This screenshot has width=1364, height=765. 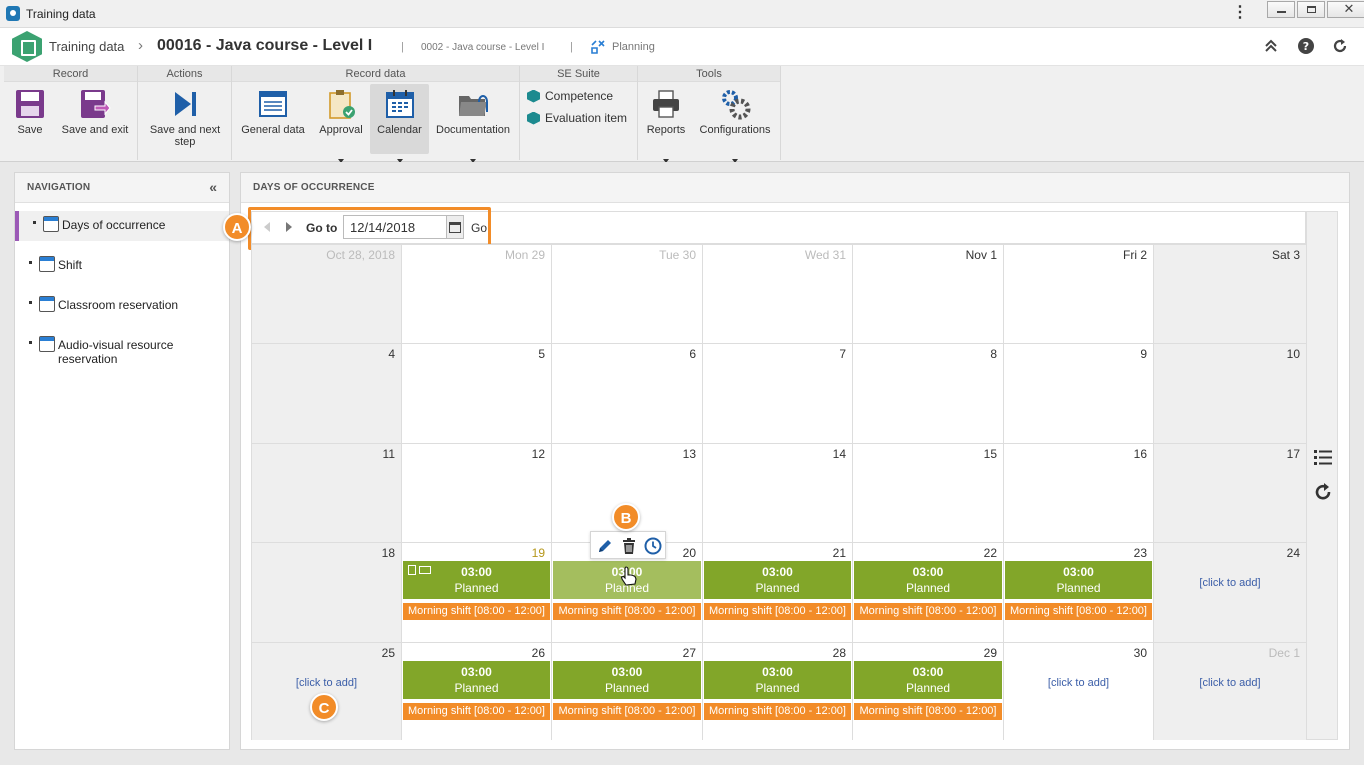 What do you see at coordinates (327, 492) in the screenshot?
I see `calendar-day: 11` at bounding box center [327, 492].